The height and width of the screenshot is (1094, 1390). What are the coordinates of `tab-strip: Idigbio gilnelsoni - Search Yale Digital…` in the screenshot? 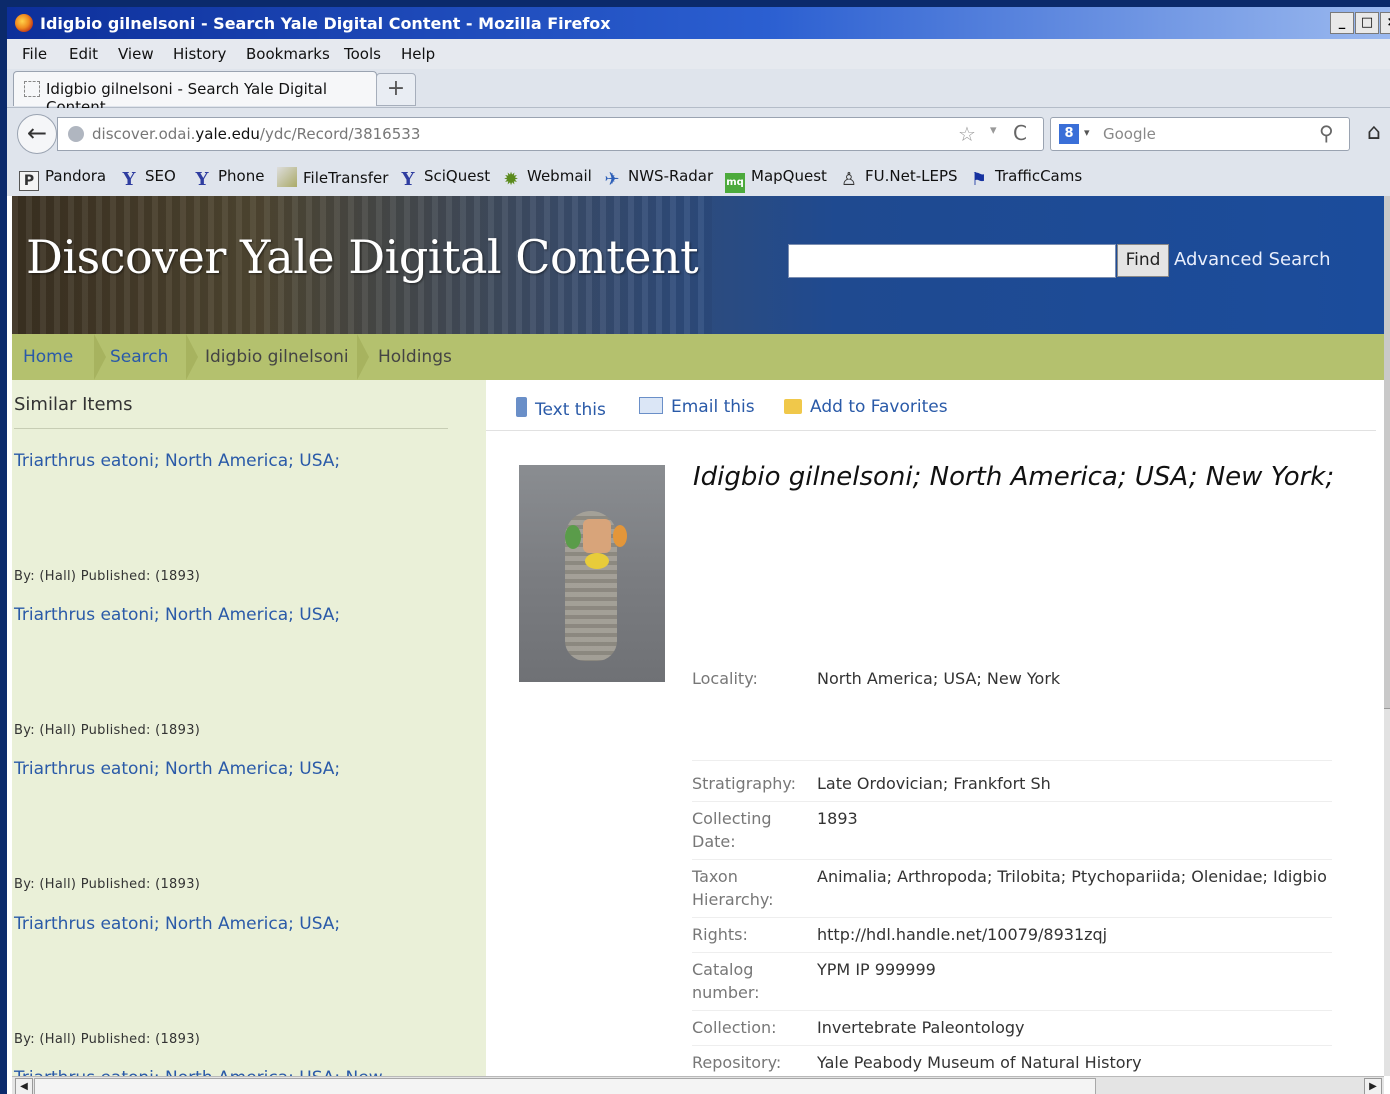 It's located at (698, 92).